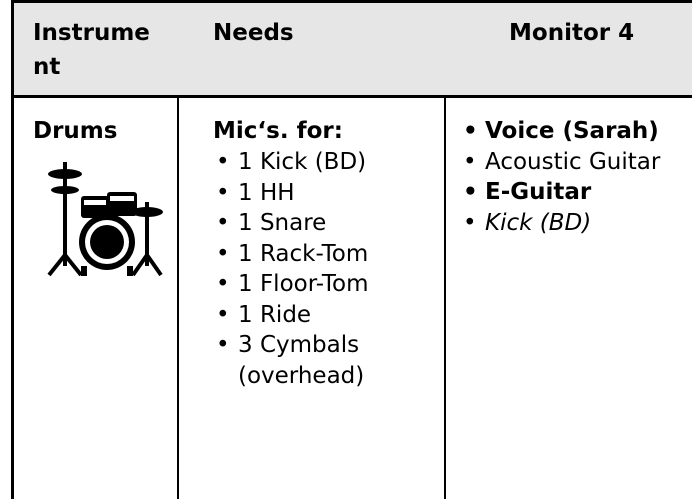 The width and height of the screenshot is (692, 499). What do you see at coordinates (75, 131) in the screenshot?
I see `instrument-name: Drums` at bounding box center [75, 131].